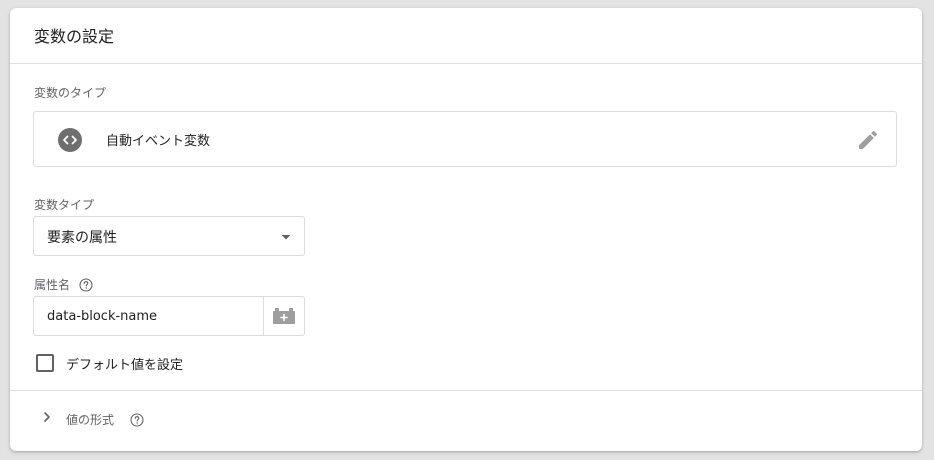  I want to click on attribute-name-input, so click(149, 316).